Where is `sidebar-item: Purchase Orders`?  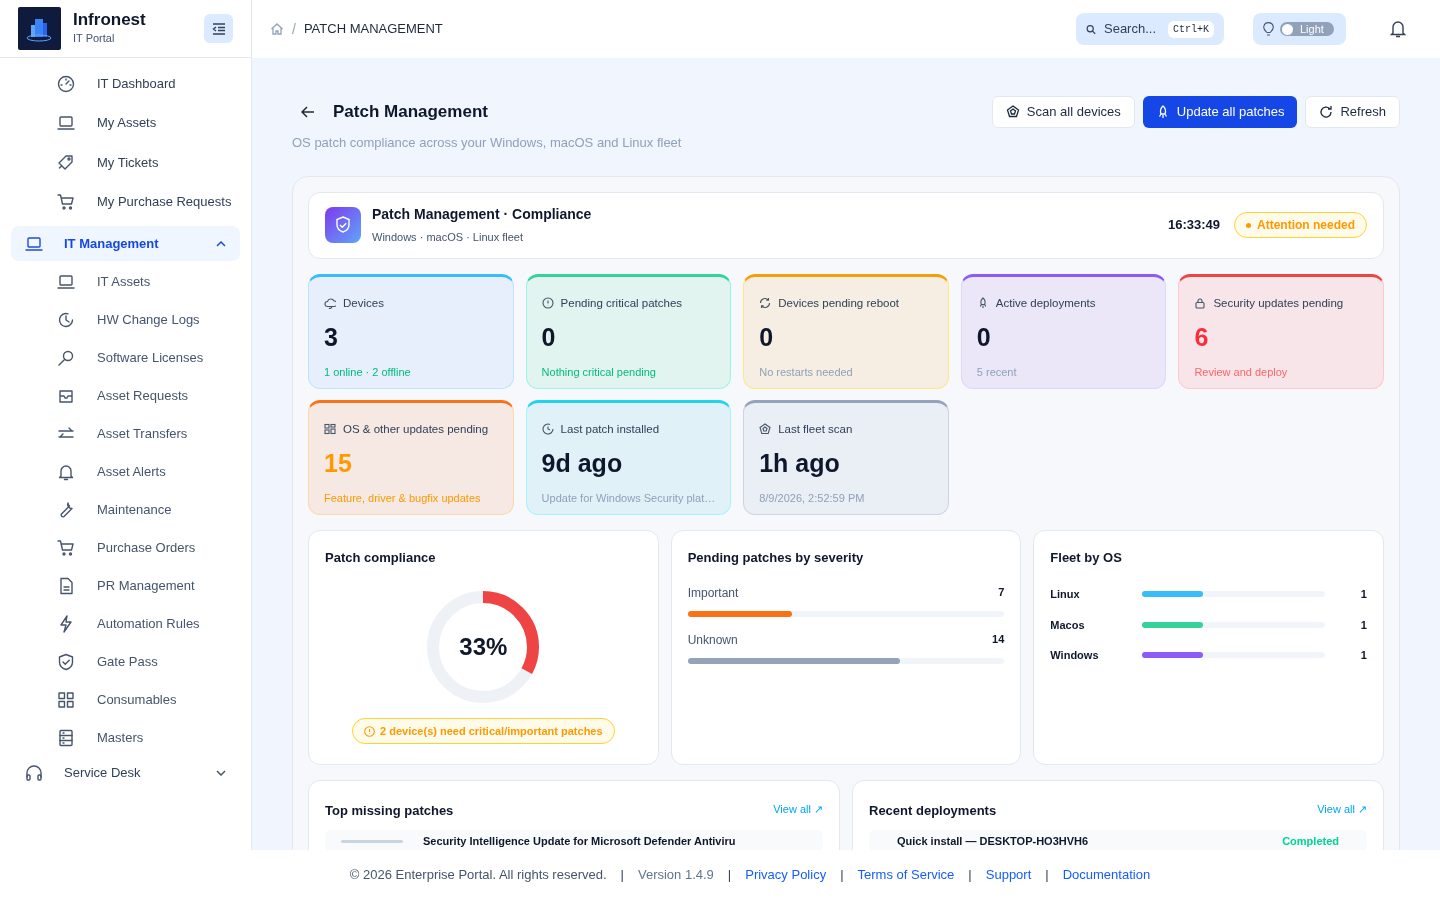
sidebar-item: Purchase Orders is located at coordinates (125, 547).